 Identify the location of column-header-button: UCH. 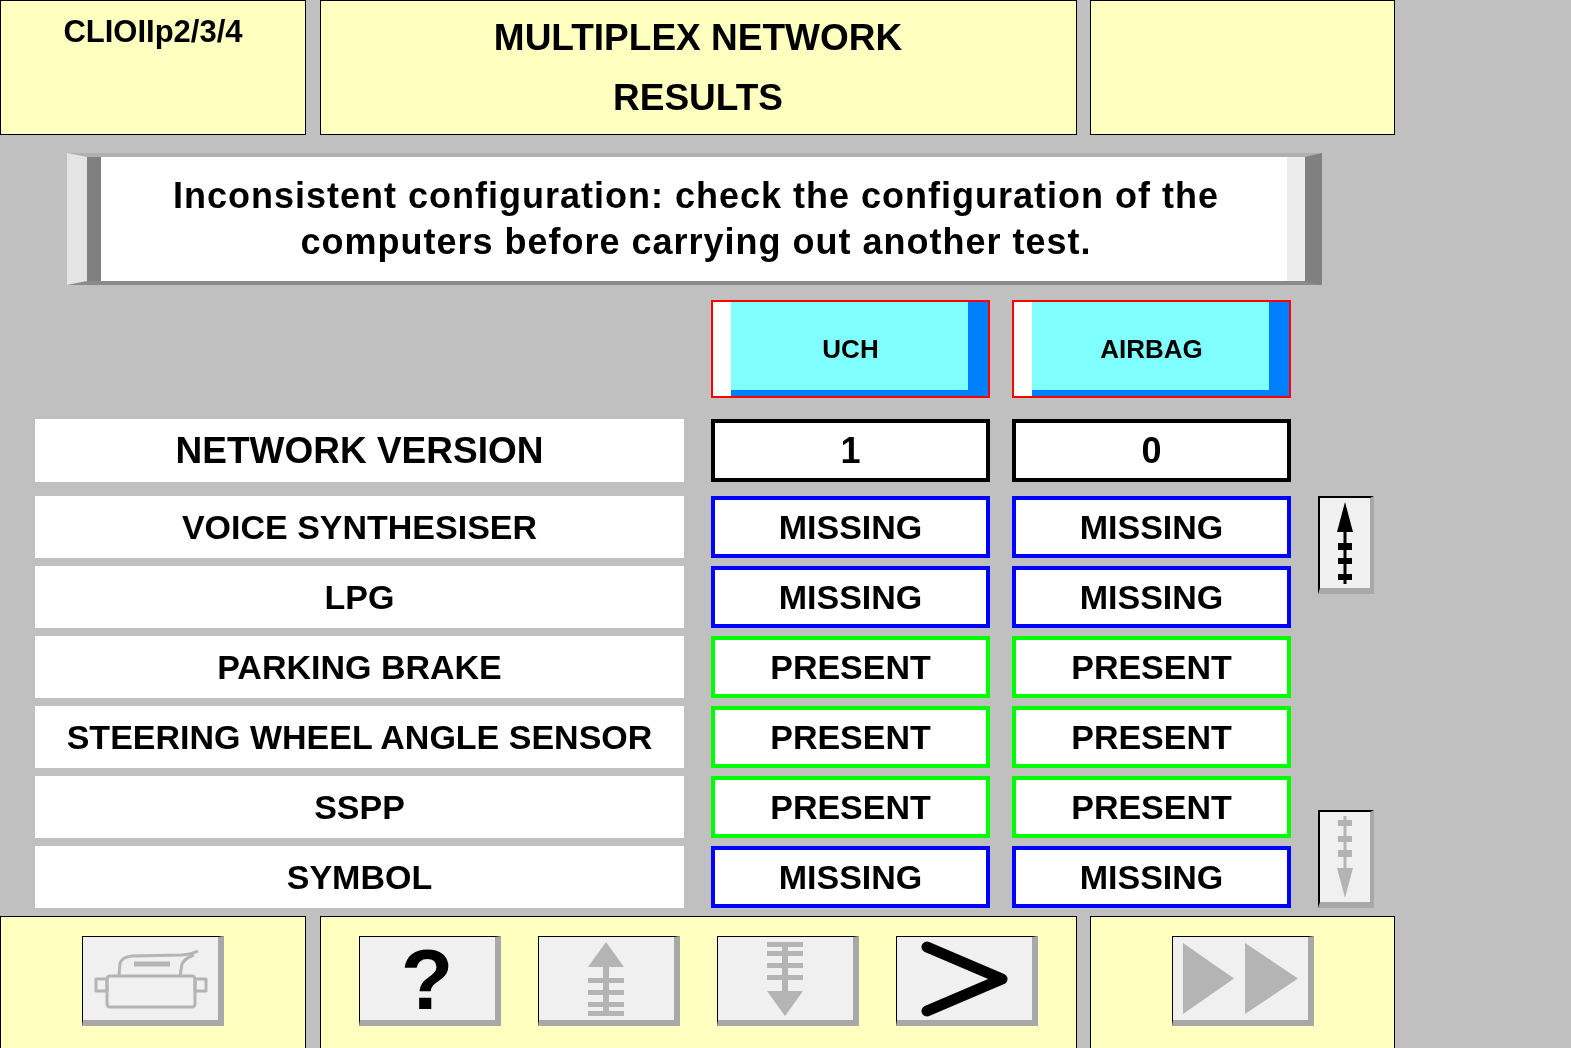
(850, 349).